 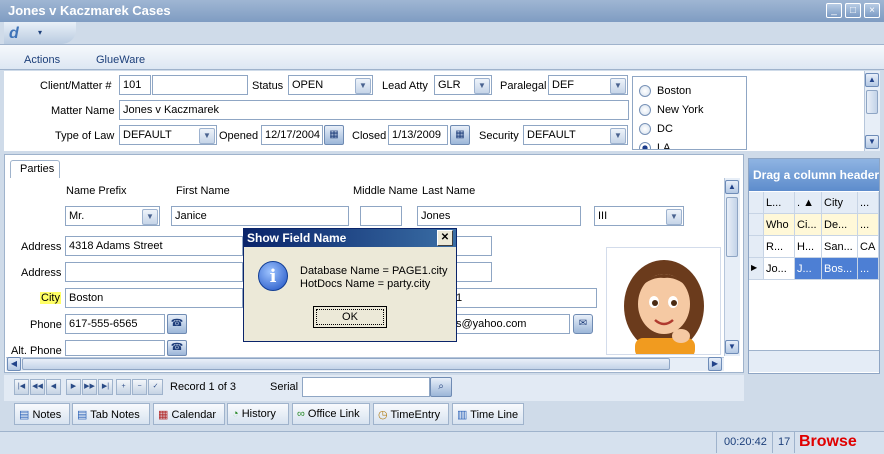 I want to click on time-entry-button: ◷ TimeEntry, so click(x=411, y=414).